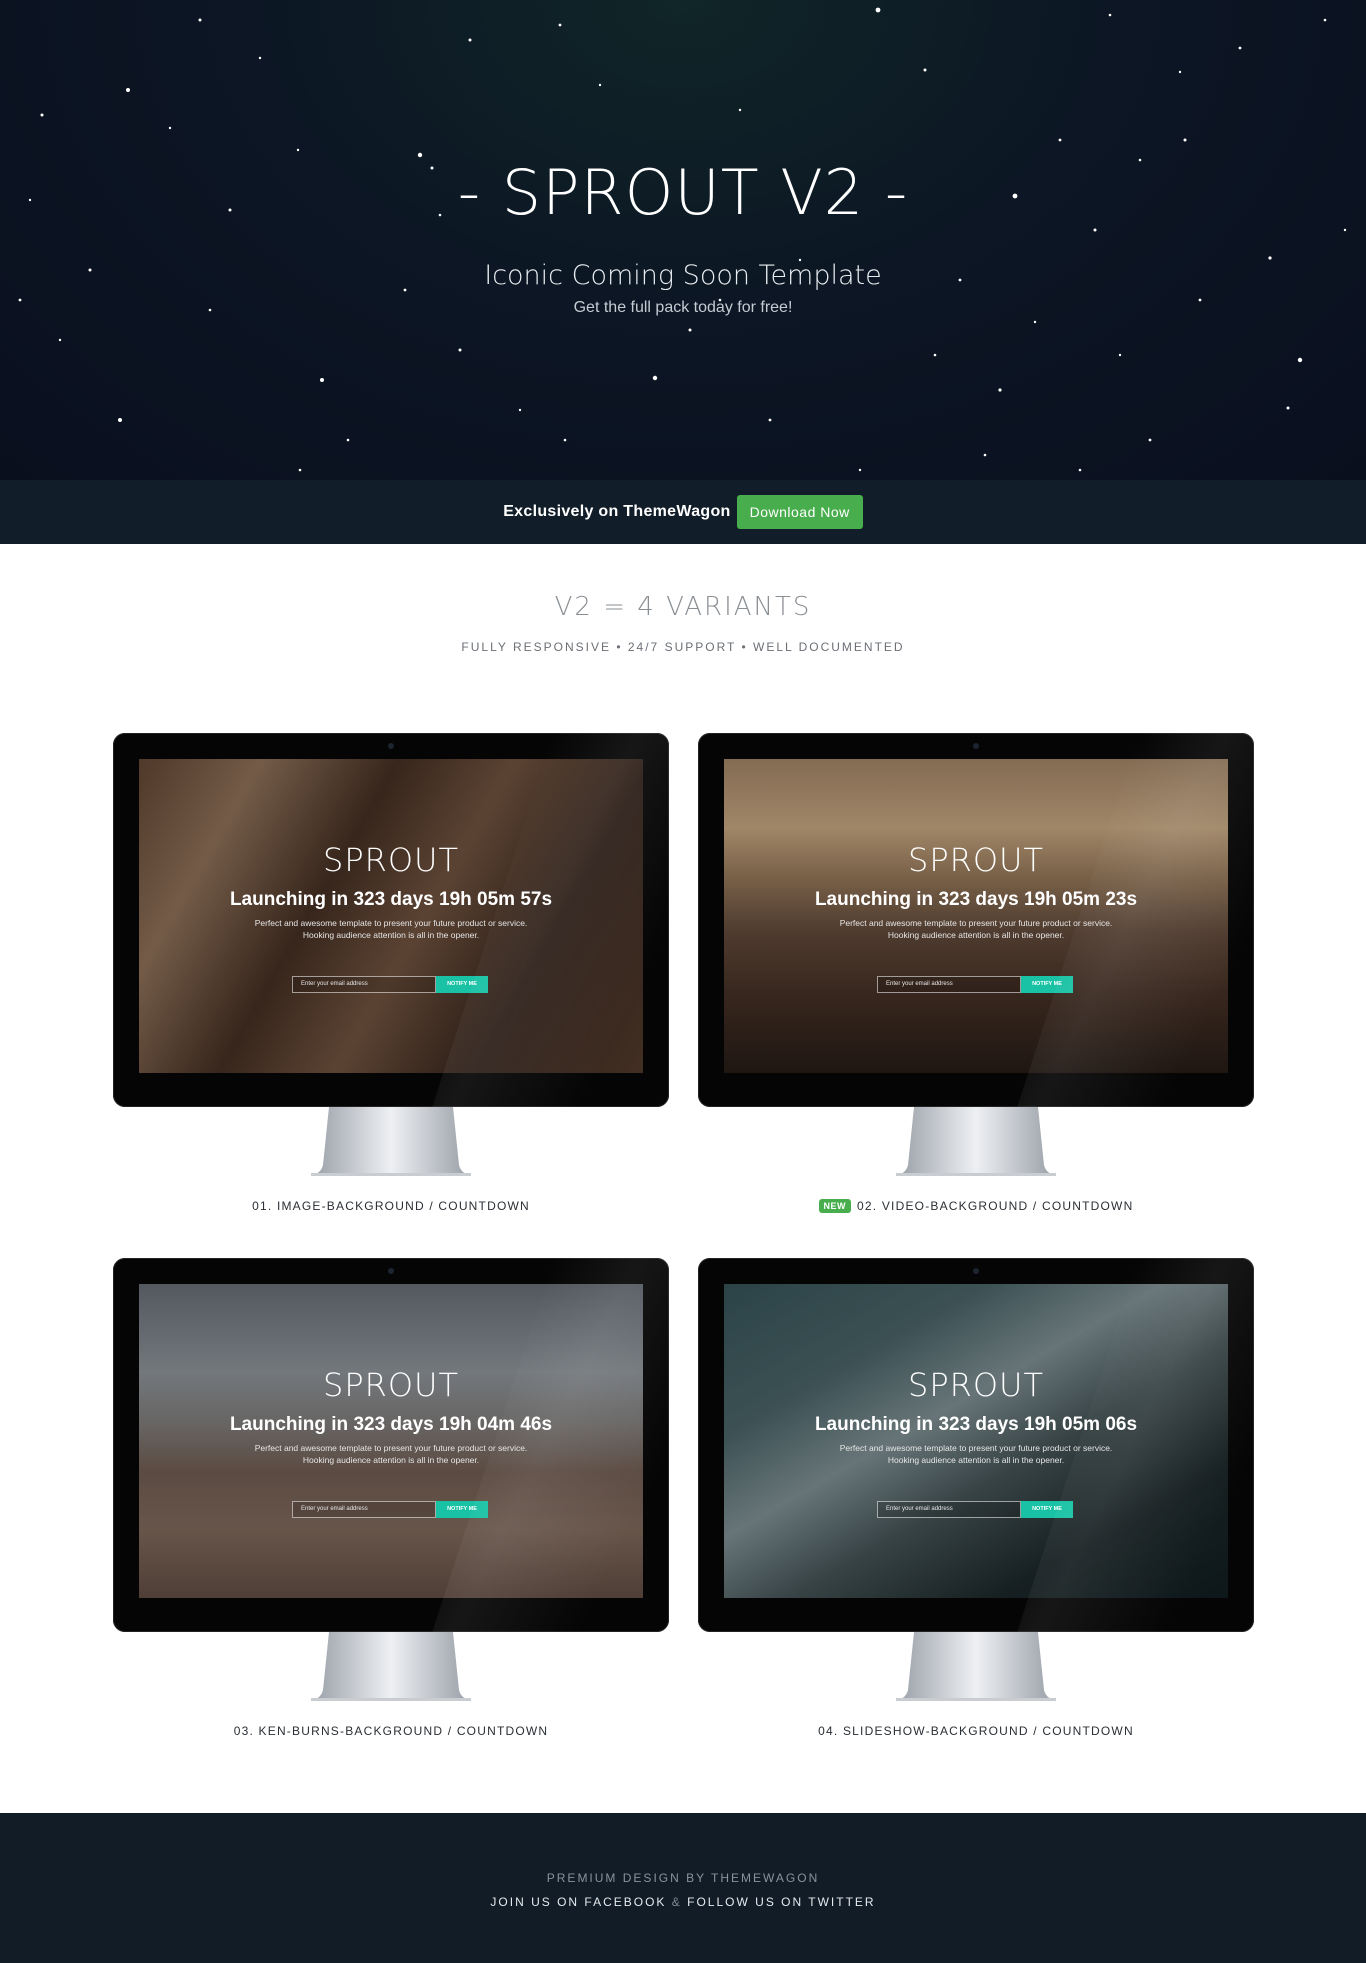 The image size is (1366, 1963). I want to click on variant-caption: NEW 02. VIDEO-BACKGROUND / COUNTDOWN, so click(976, 1206).